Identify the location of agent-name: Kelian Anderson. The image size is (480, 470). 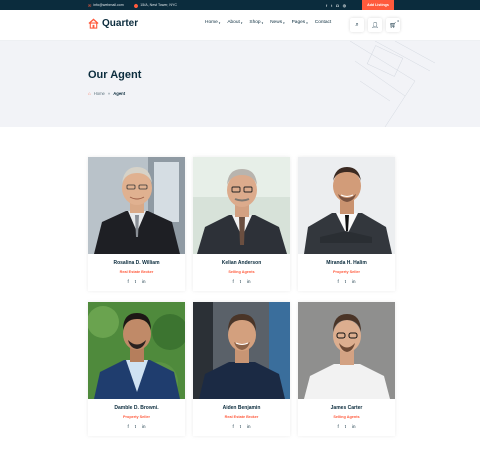
(241, 263).